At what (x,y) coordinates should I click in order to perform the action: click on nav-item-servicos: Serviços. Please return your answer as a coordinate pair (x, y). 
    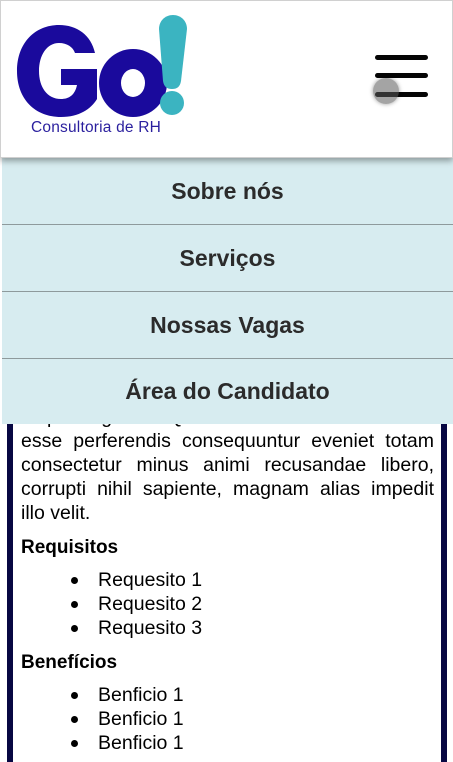
    Looking at the image, I should click on (227, 258).